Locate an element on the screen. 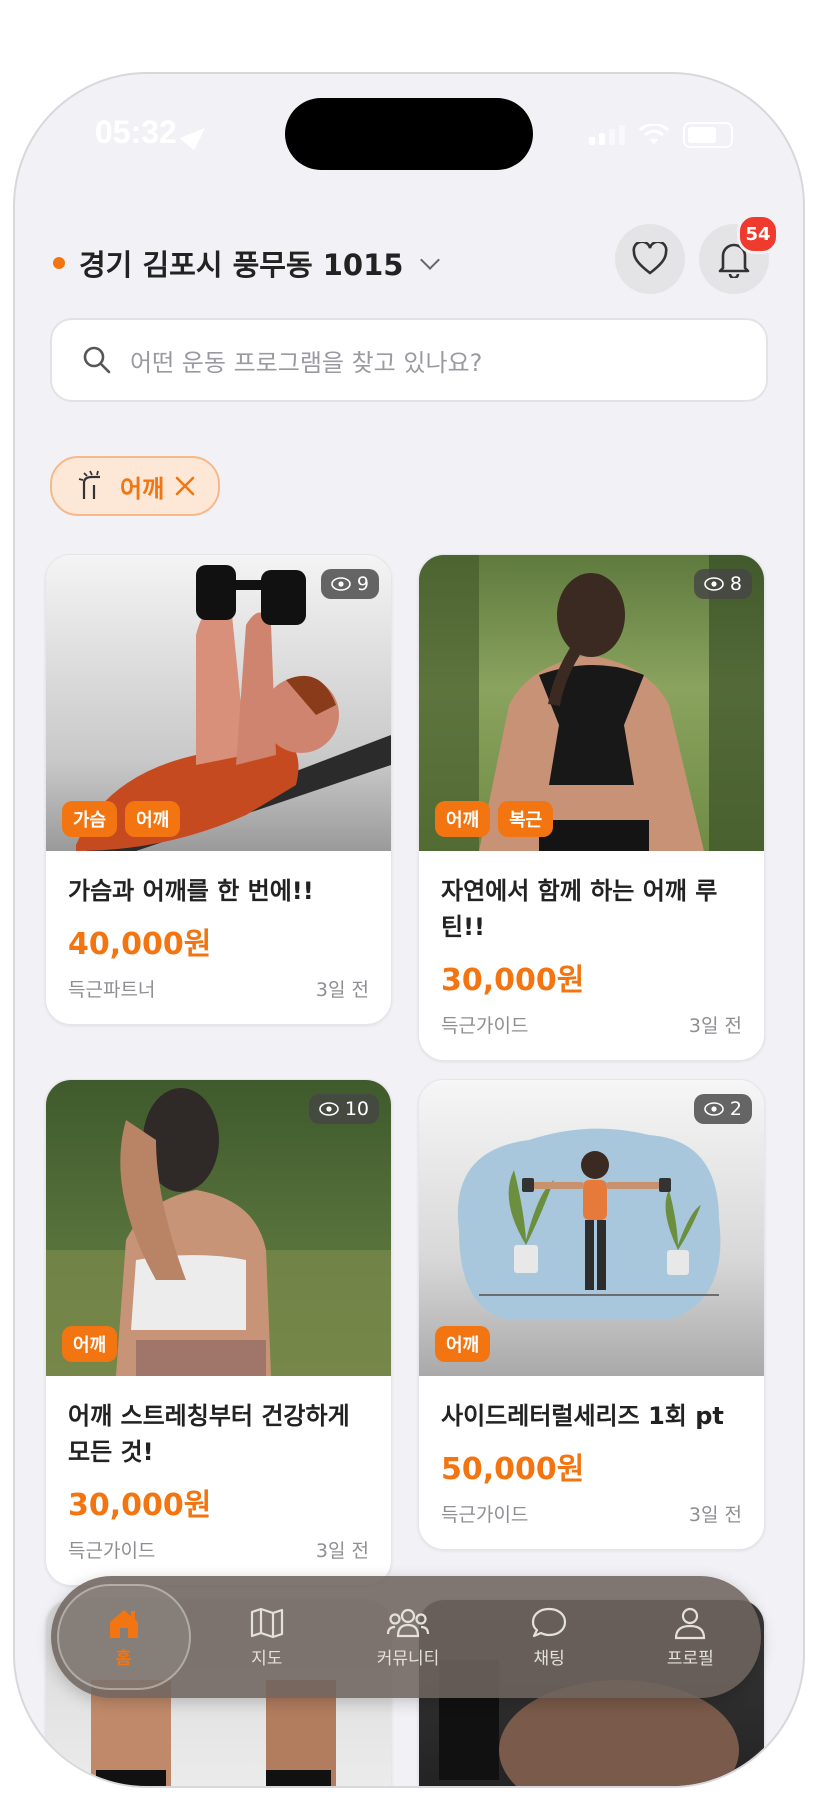  view-count-value: 2 is located at coordinates (735, 1109).